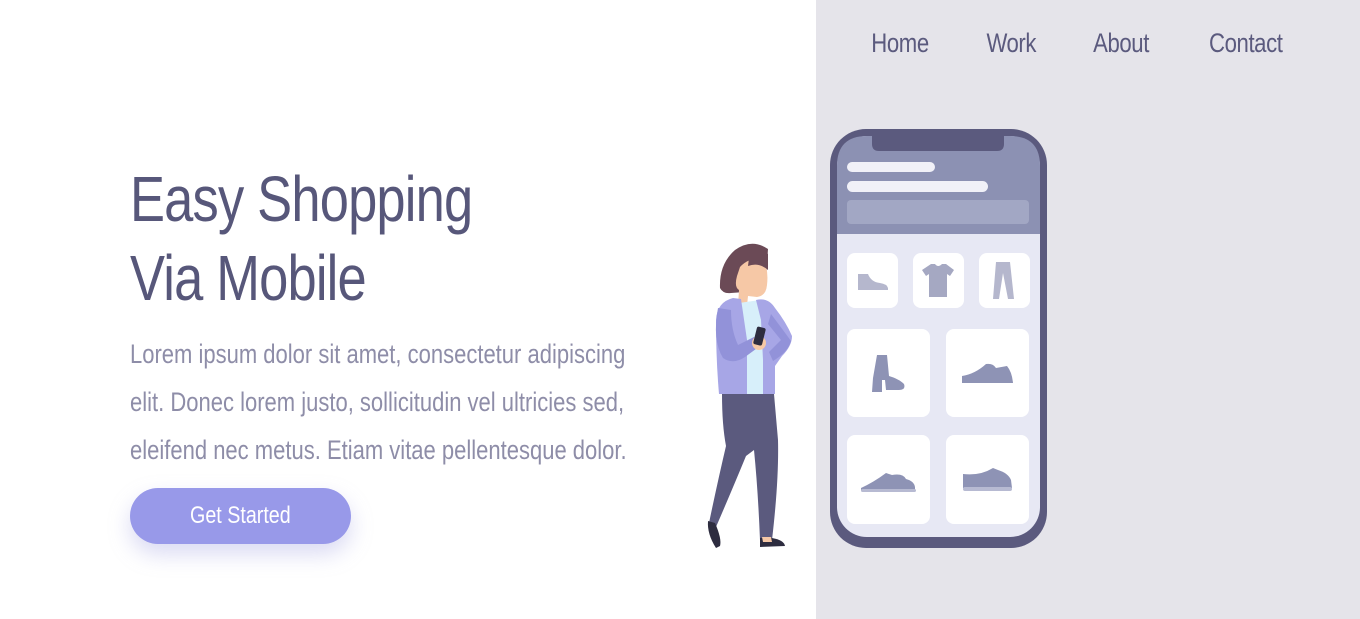 This screenshot has height=619, width=1360. What do you see at coordinates (917, 186) in the screenshot?
I see `header-bar-long` at bounding box center [917, 186].